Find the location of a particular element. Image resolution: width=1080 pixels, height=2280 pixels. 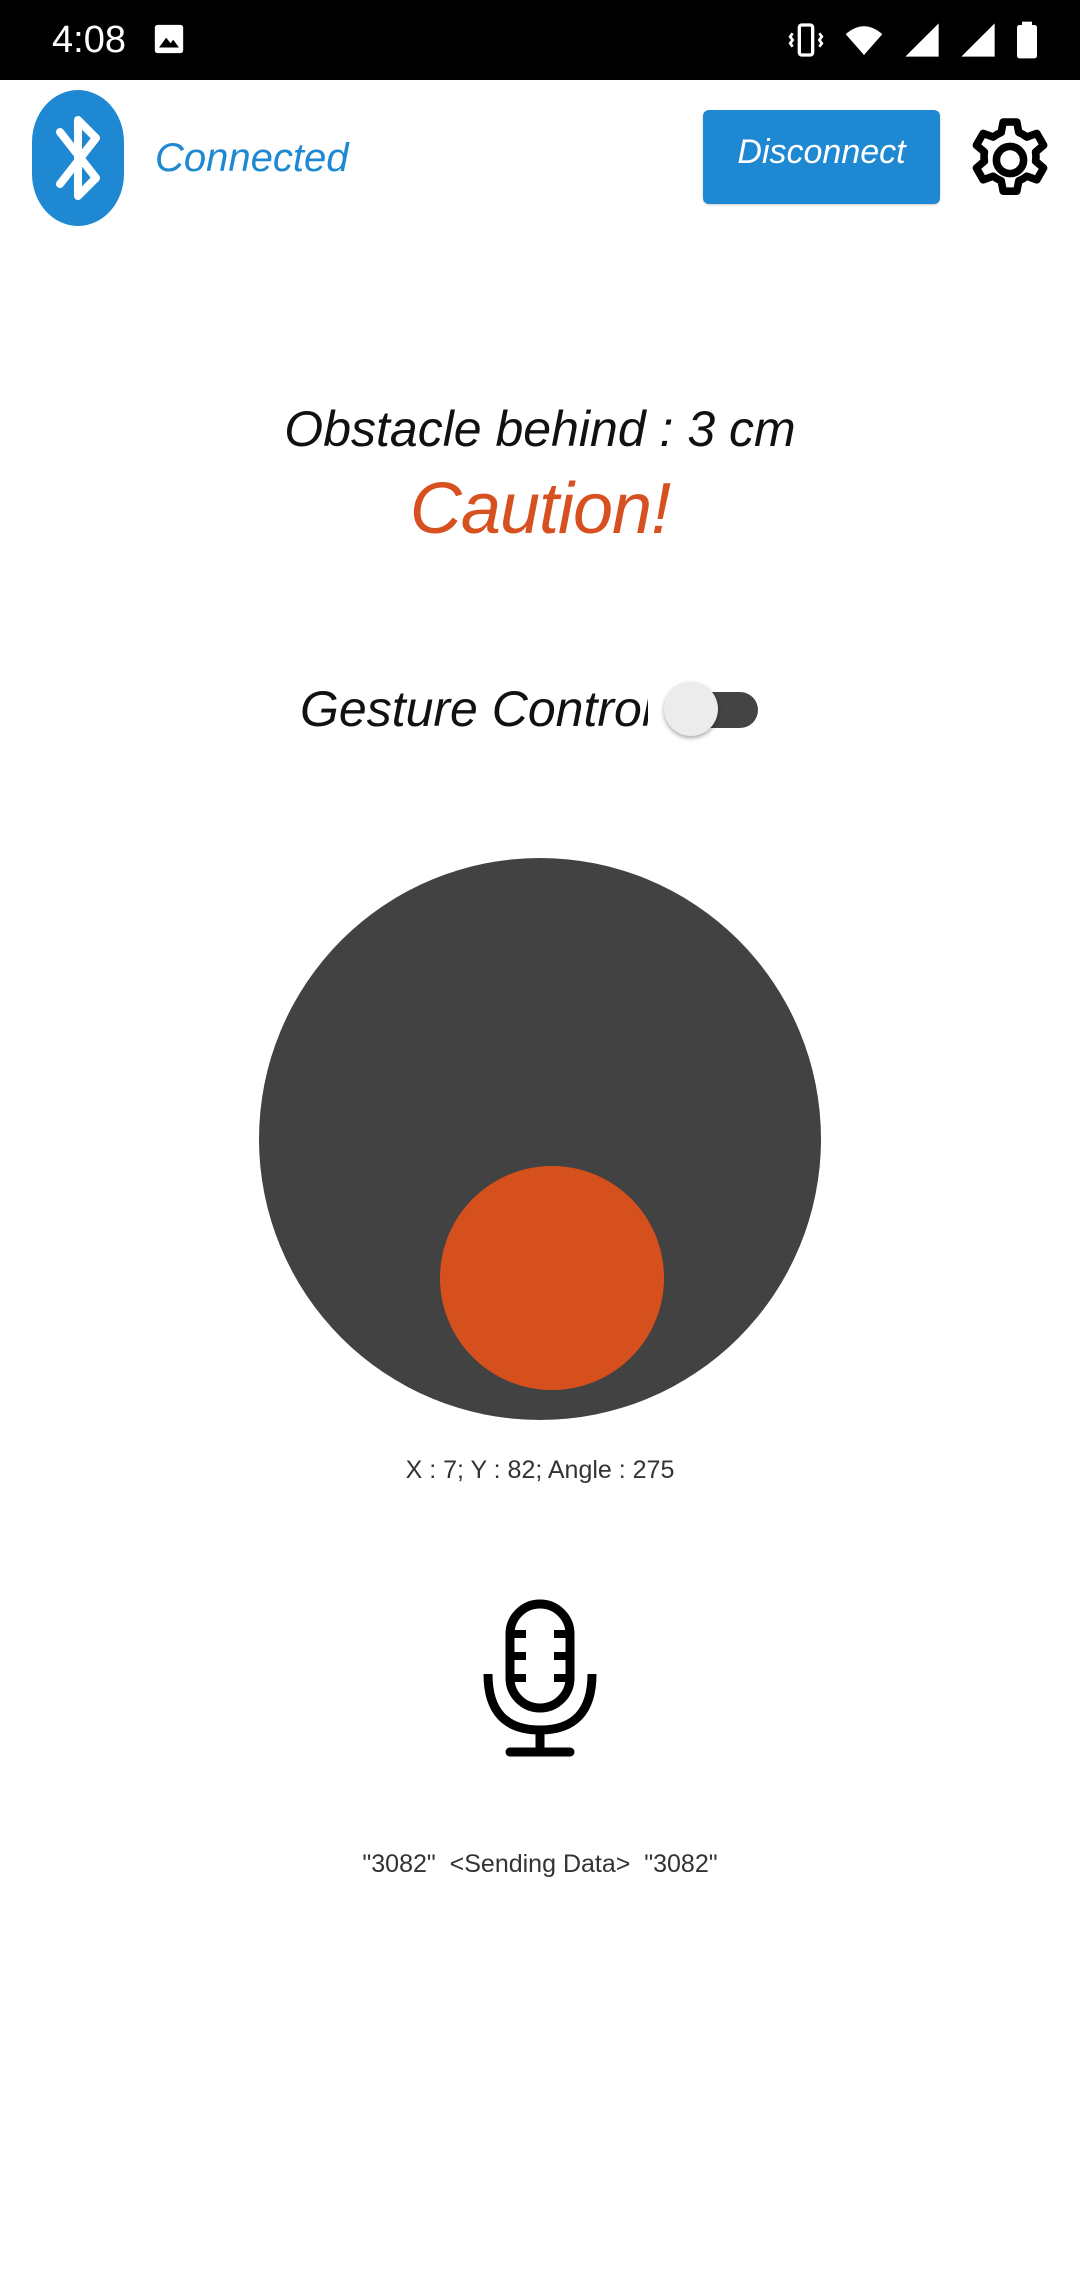

connection-status: Connected is located at coordinates (252, 158).